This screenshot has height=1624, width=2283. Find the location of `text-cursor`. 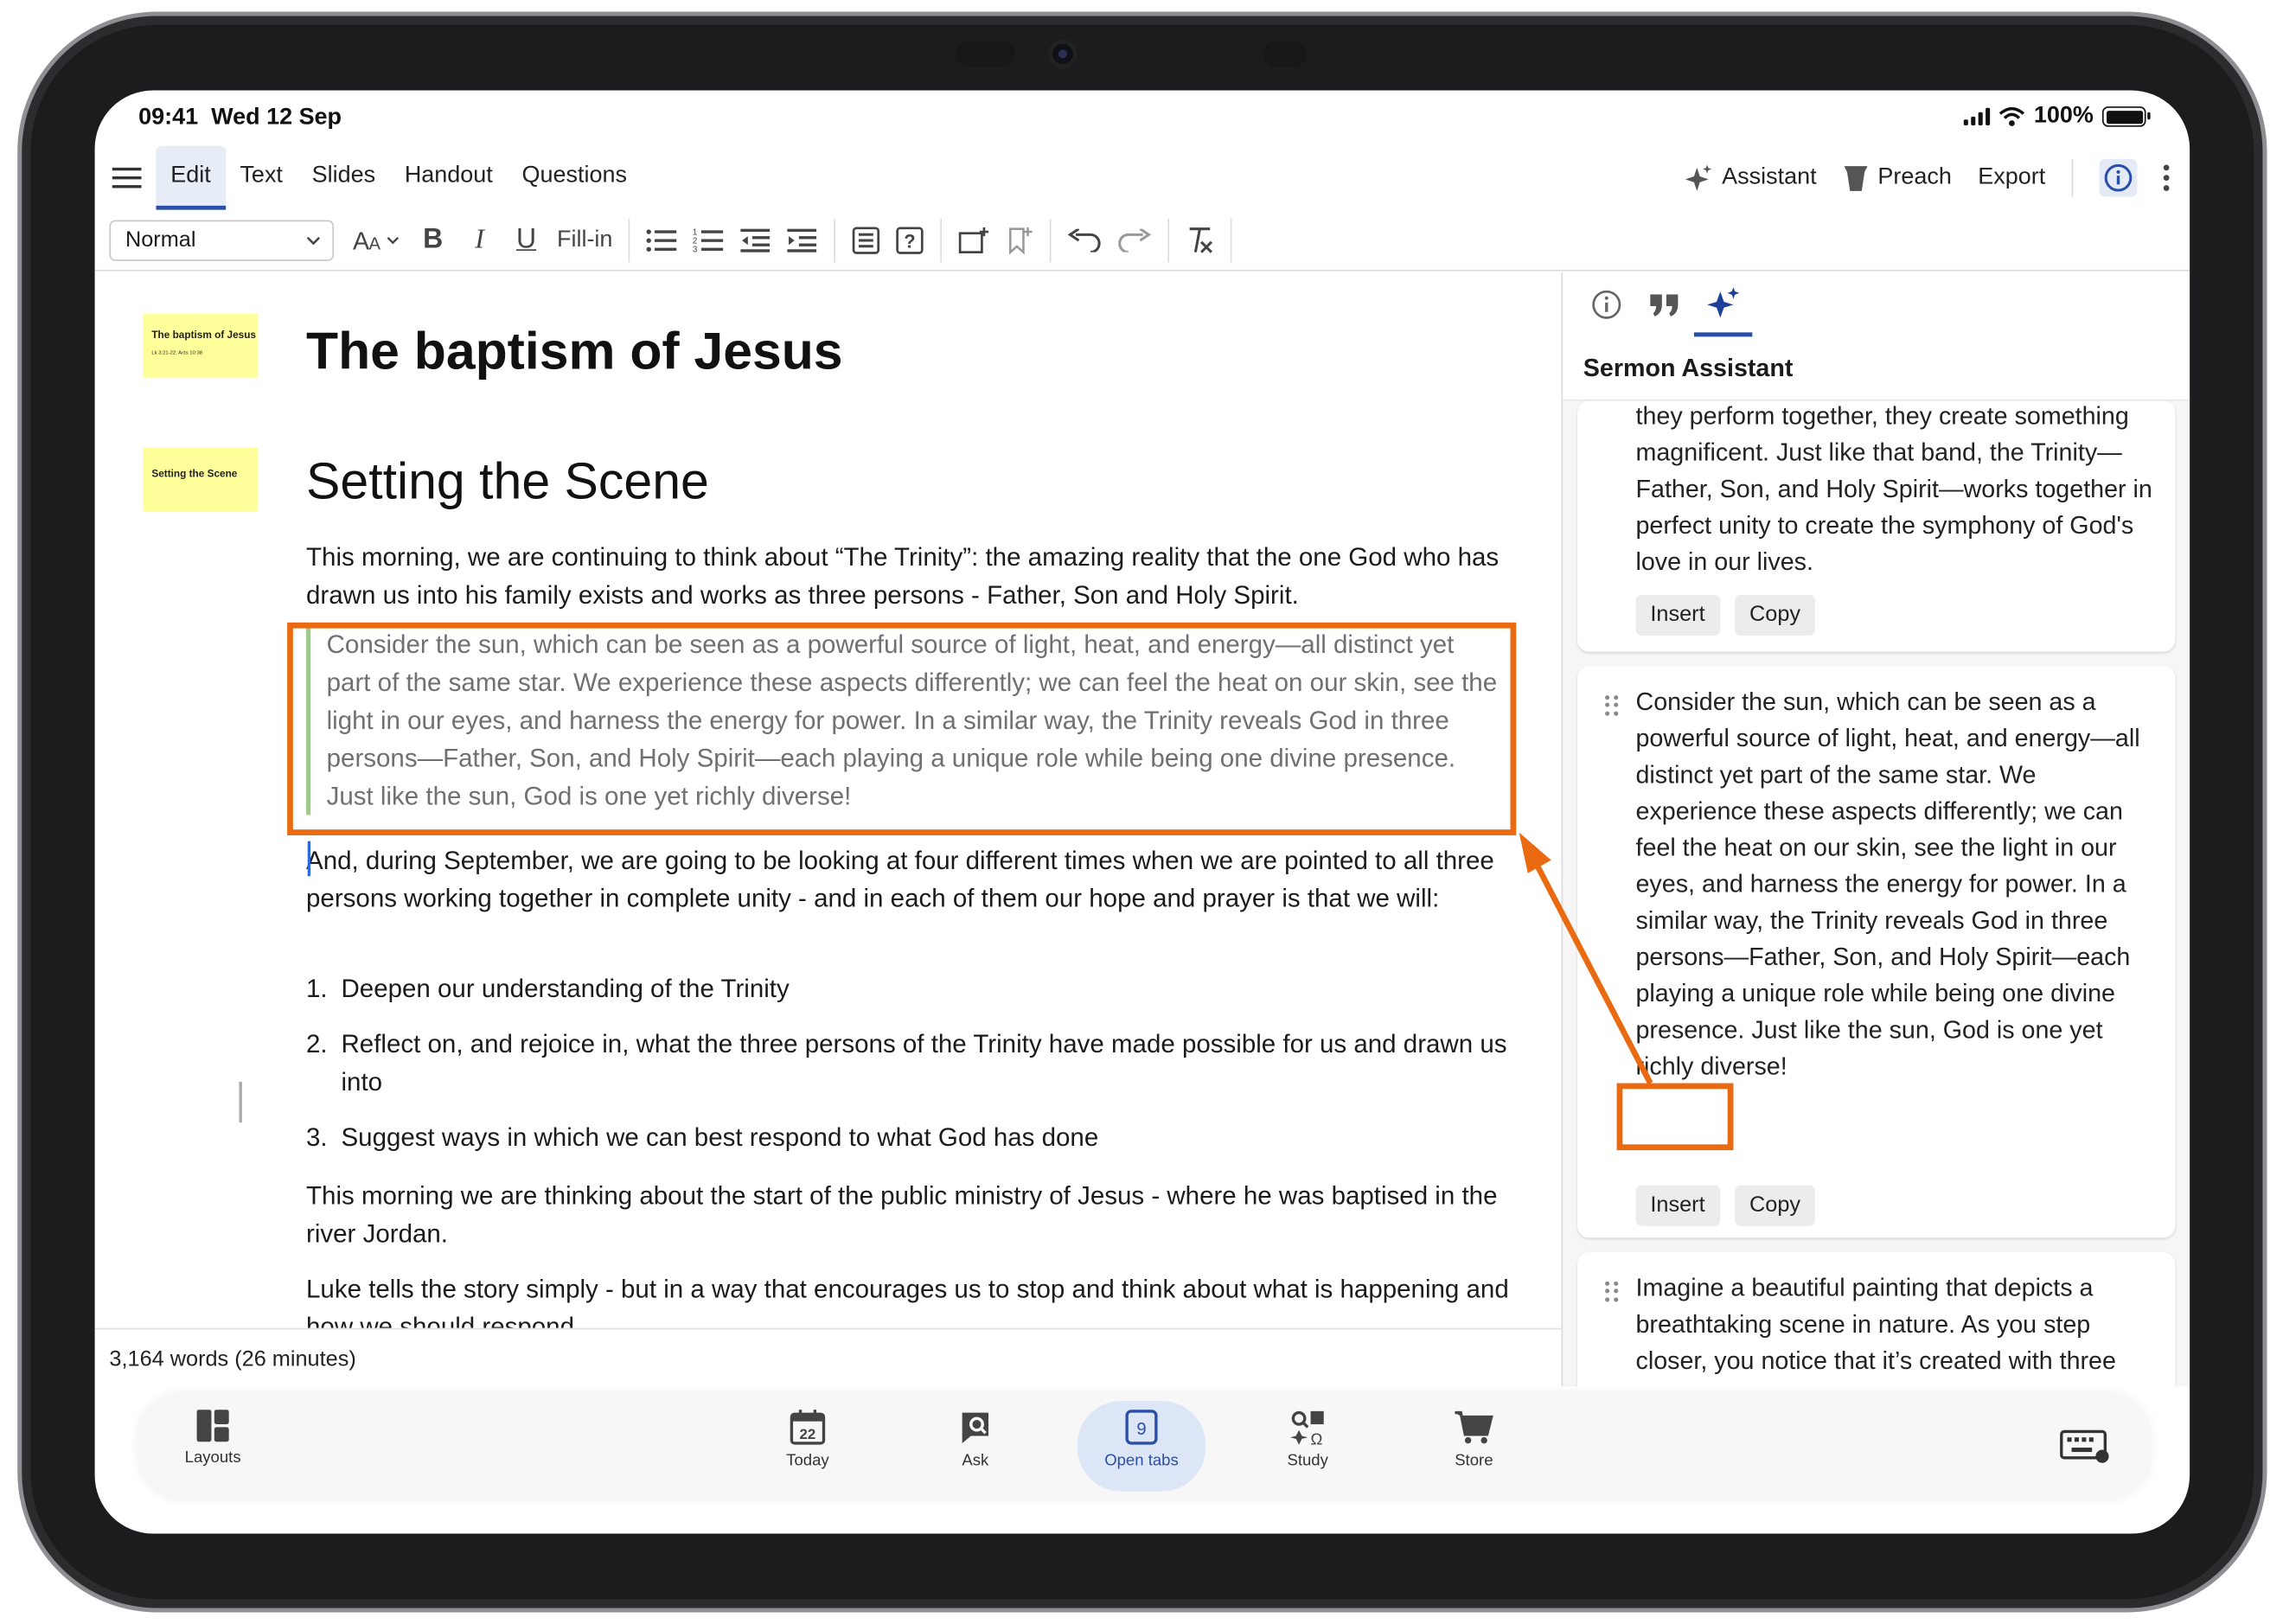

text-cursor is located at coordinates (309, 859).